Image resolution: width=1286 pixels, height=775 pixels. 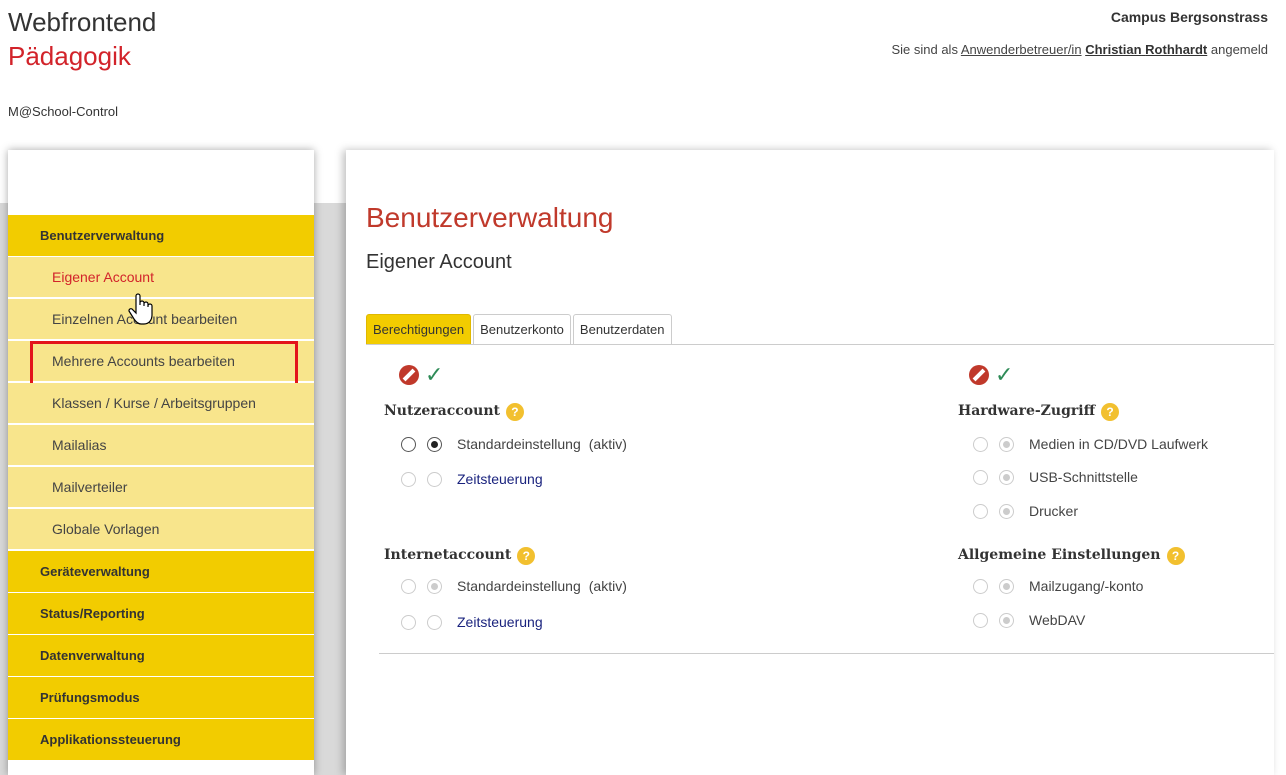 I want to click on option-nutzer-zeitsteuerung: Zeitsteuerung, so click(x=472, y=479).